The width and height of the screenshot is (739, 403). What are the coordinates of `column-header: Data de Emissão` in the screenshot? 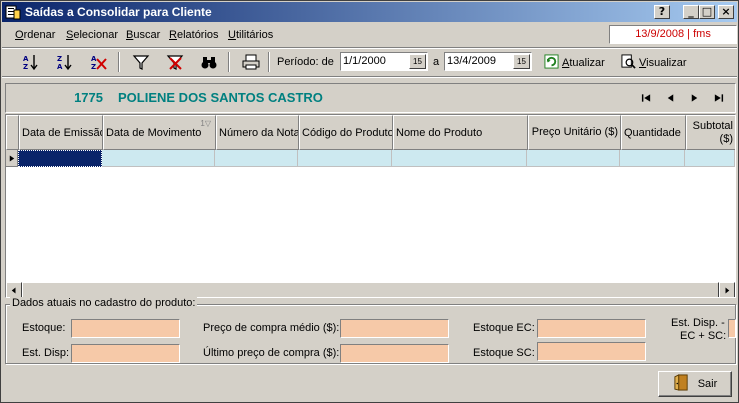 It's located at (61, 132).